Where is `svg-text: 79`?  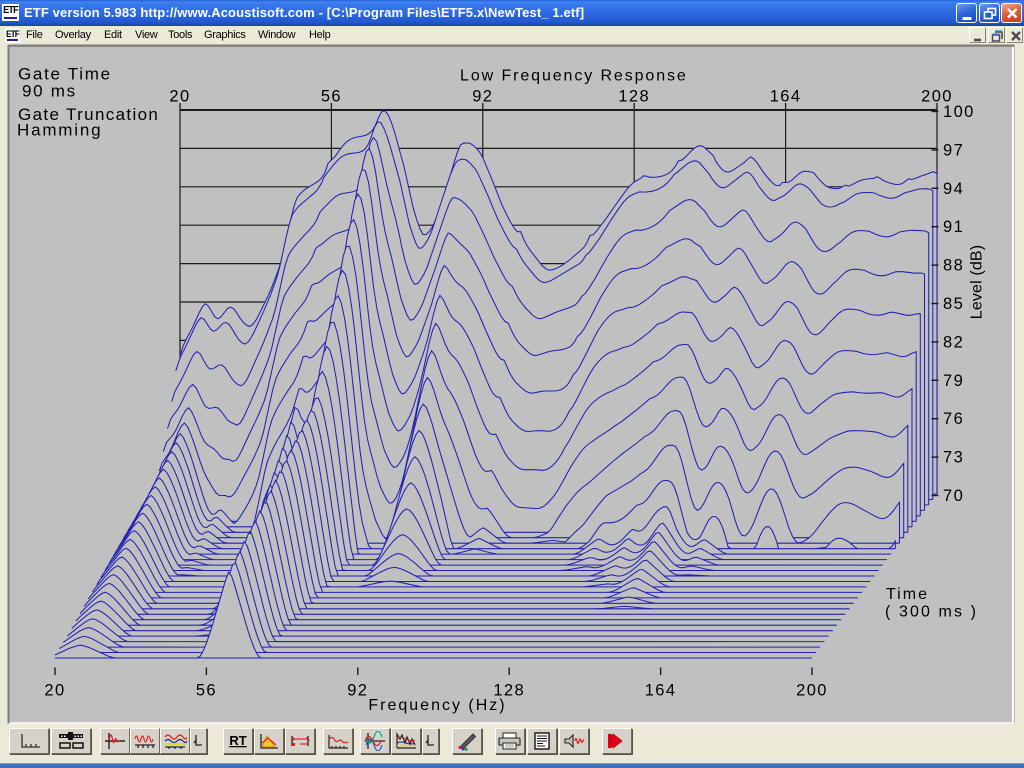 svg-text: 79 is located at coordinates (953, 381).